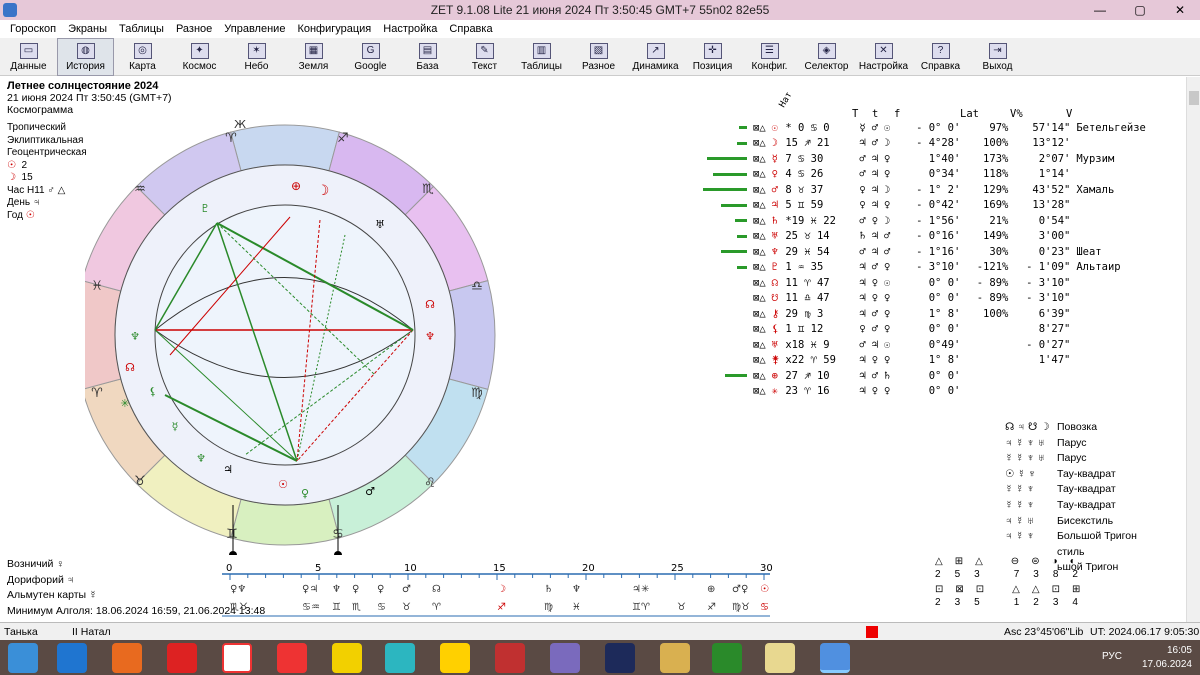 The image size is (1200, 675). Describe the element at coordinates (875, 236) in the screenshot. I see `ruler-t: ♃` at that location.